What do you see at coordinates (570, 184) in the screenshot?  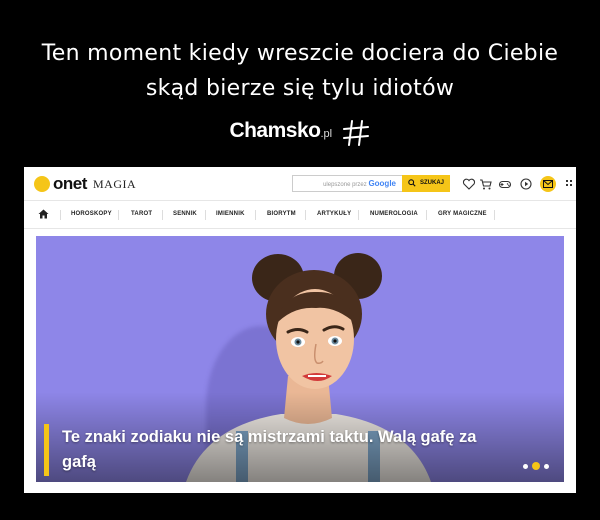 I see `apps-grid-icon` at bounding box center [570, 184].